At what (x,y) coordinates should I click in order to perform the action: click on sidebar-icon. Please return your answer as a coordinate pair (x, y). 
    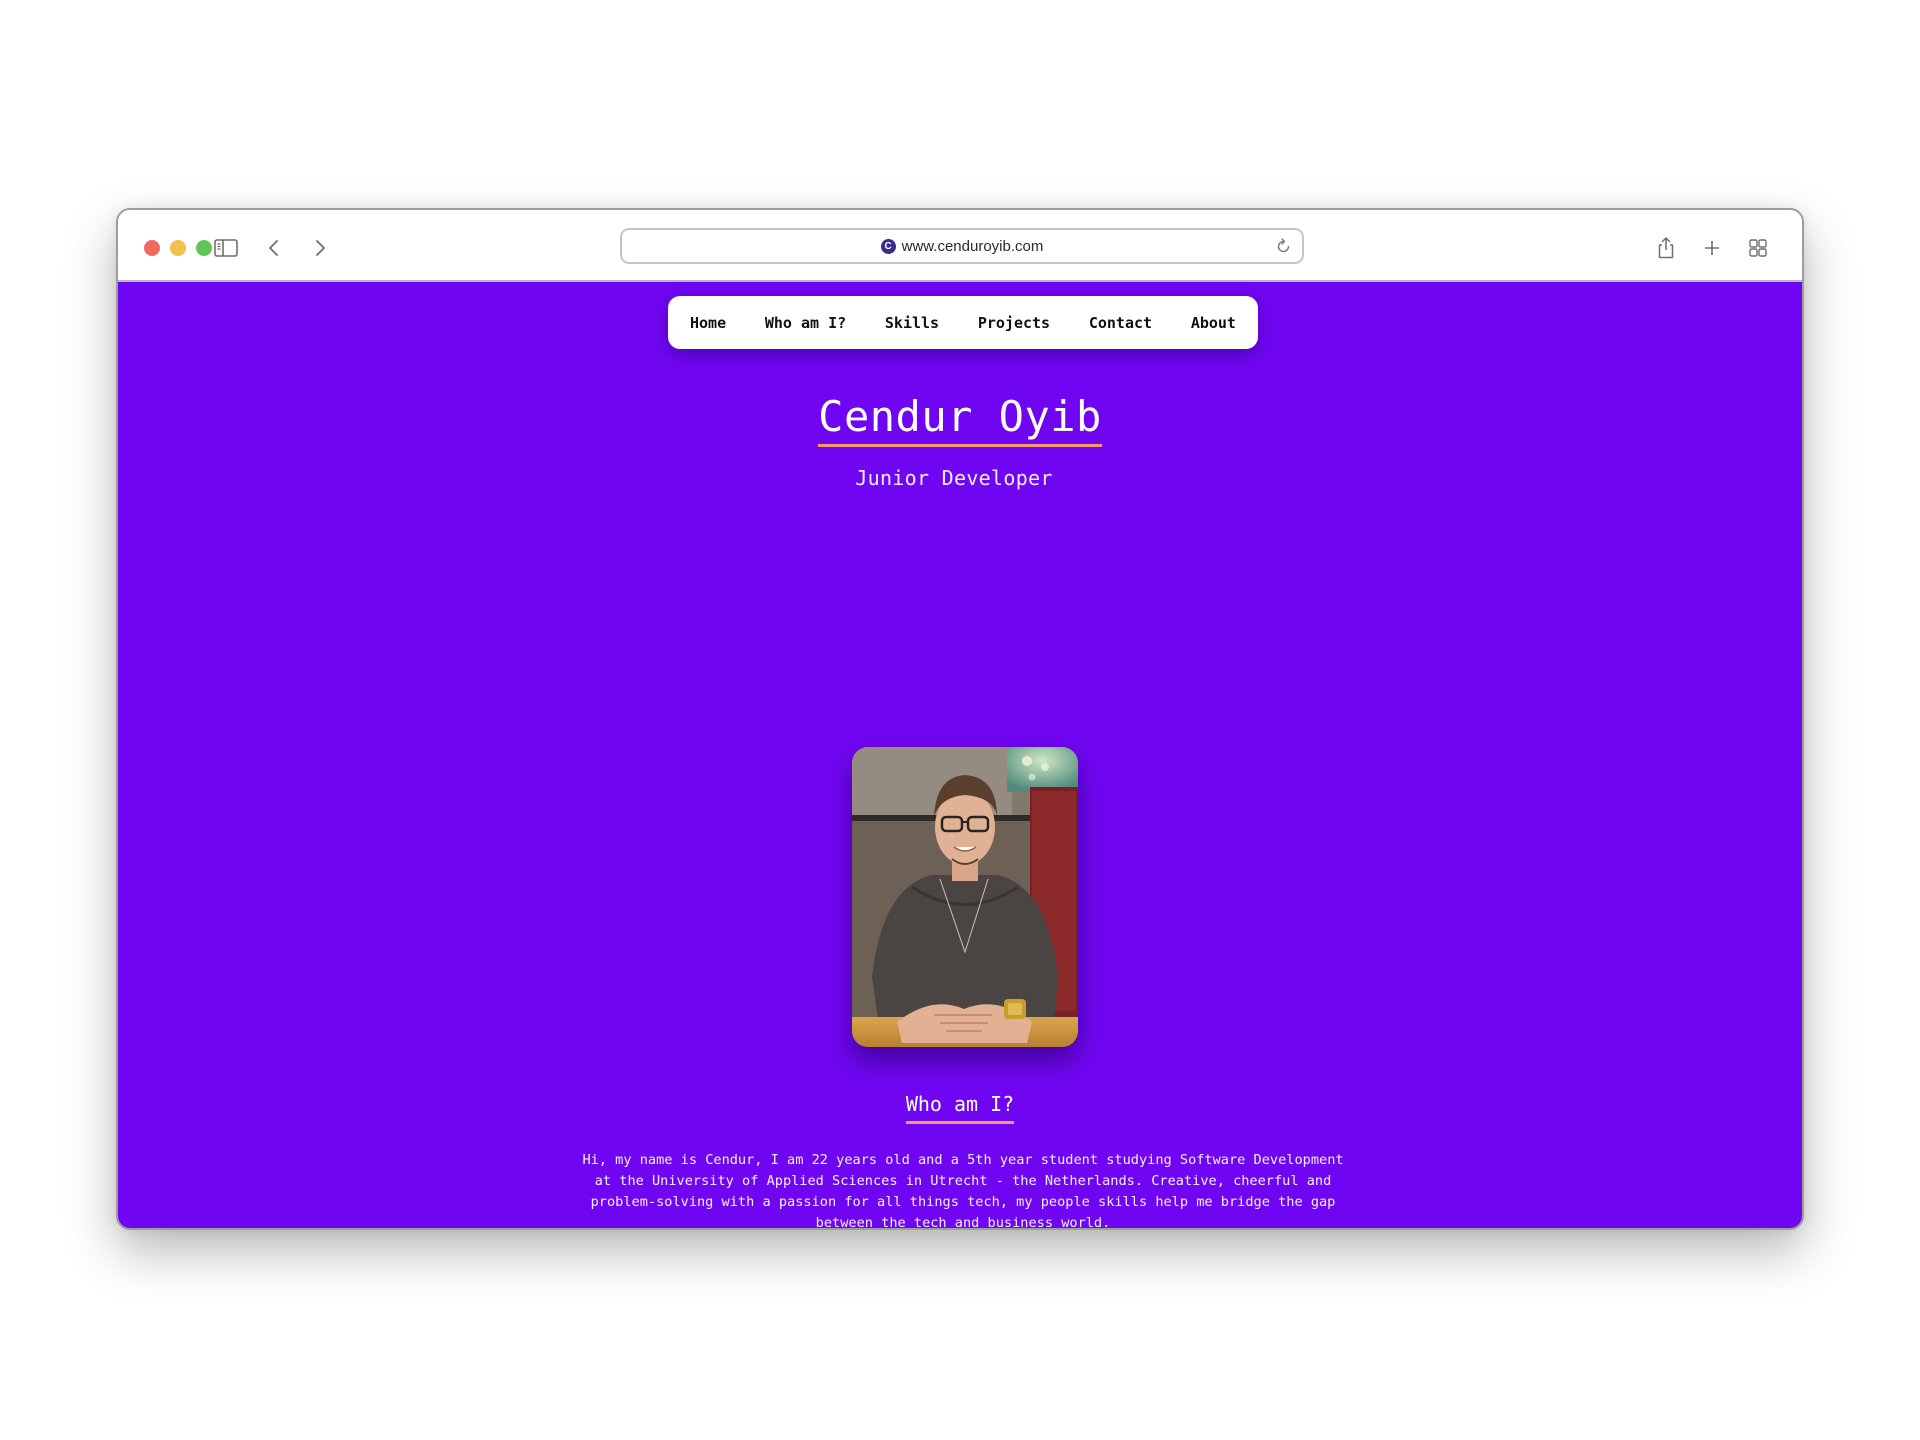
    Looking at the image, I should click on (226, 248).